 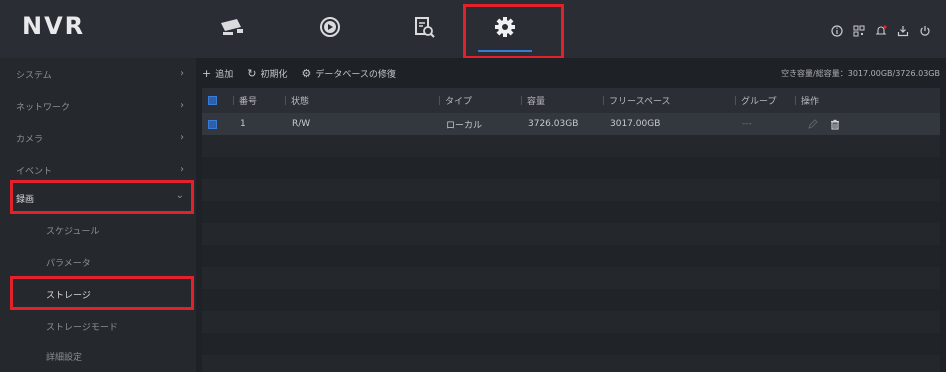 I want to click on notification-bell-icon, so click(x=881, y=31).